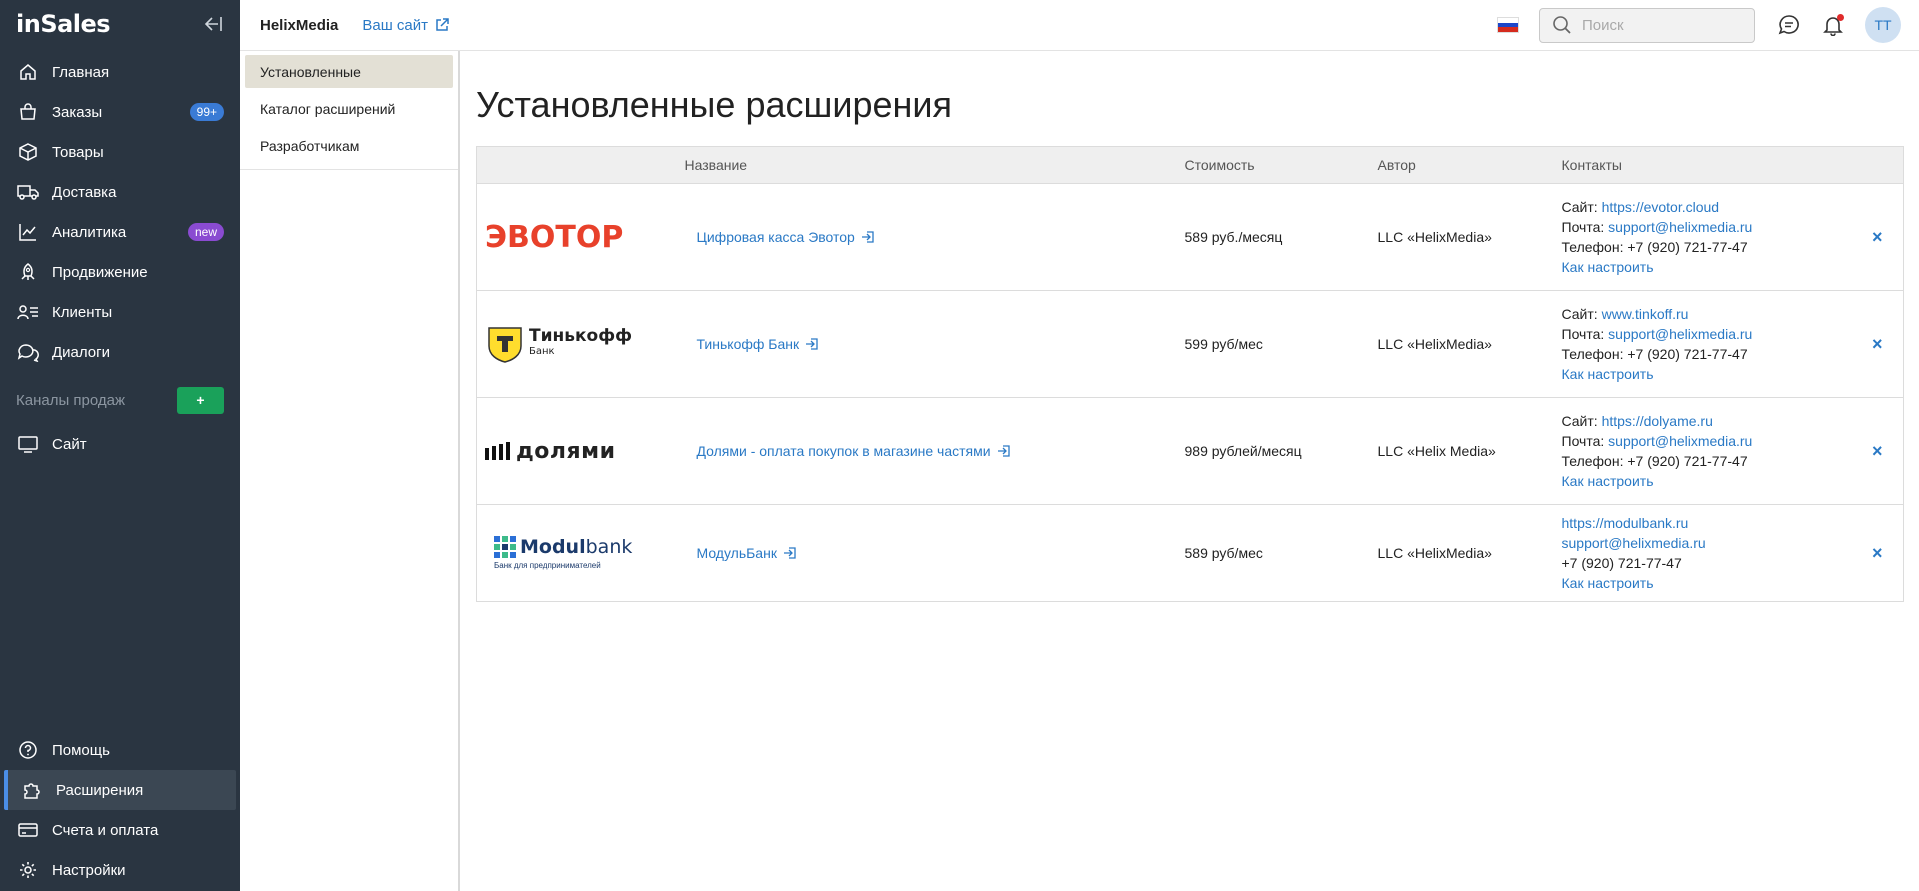 Image resolution: width=1919 pixels, height=891 pixels. I want to click on modulbank-wordmark: Modulbank, so click(576, 547).